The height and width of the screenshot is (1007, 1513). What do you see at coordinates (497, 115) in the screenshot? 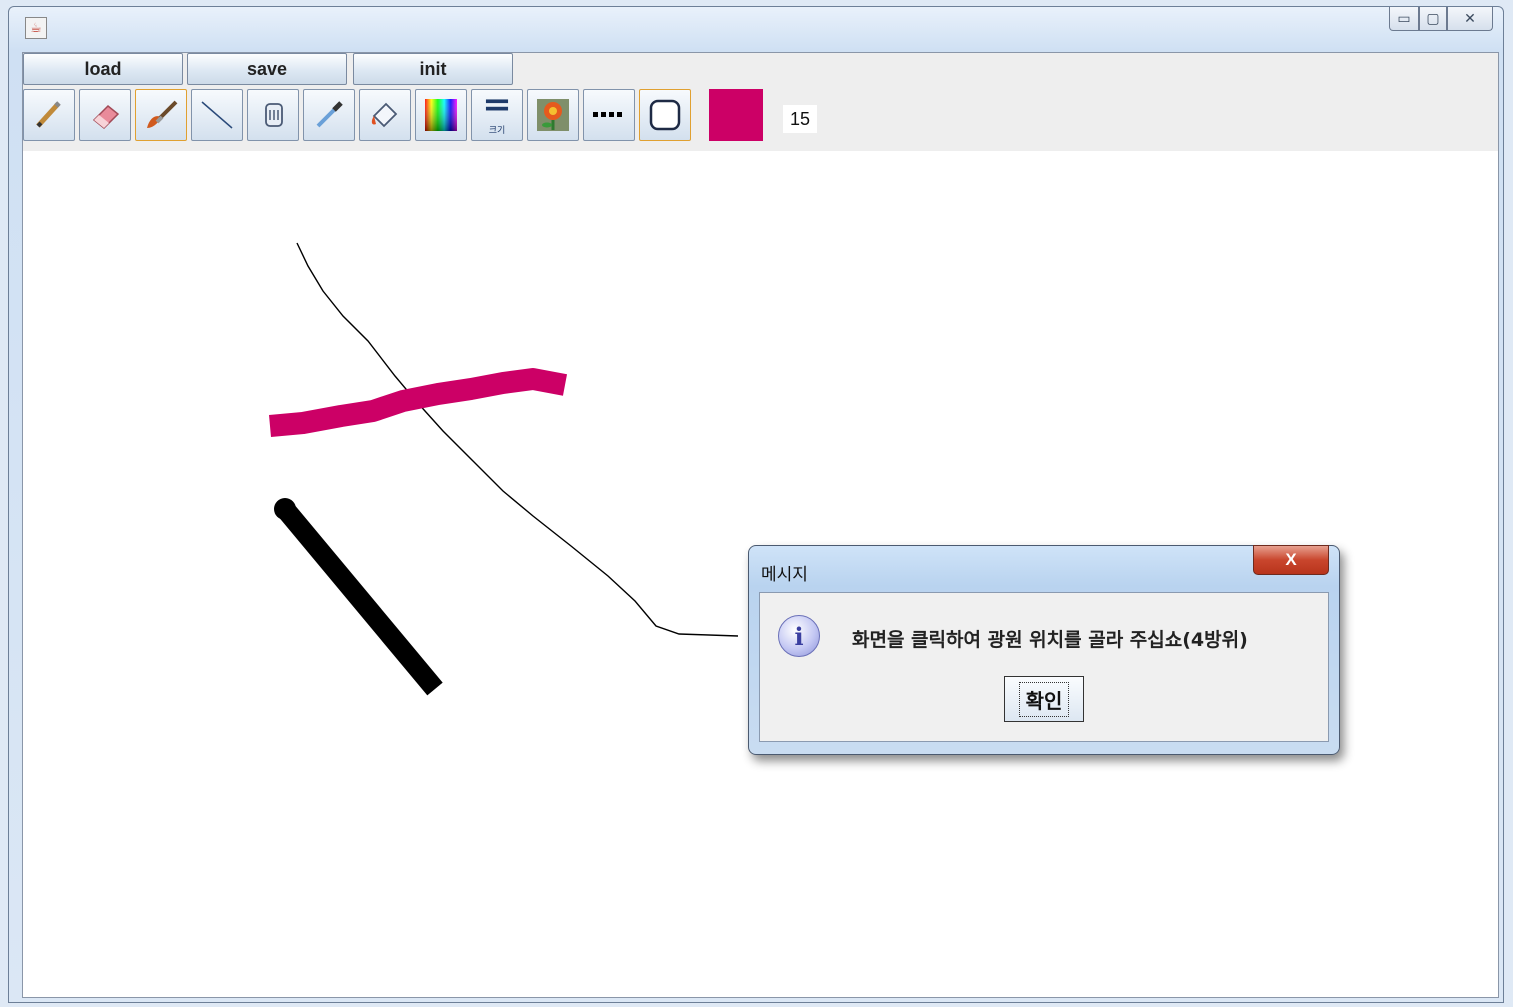
I see `line-thickness-tool-button: 크기` at bounding box center [497, 115].